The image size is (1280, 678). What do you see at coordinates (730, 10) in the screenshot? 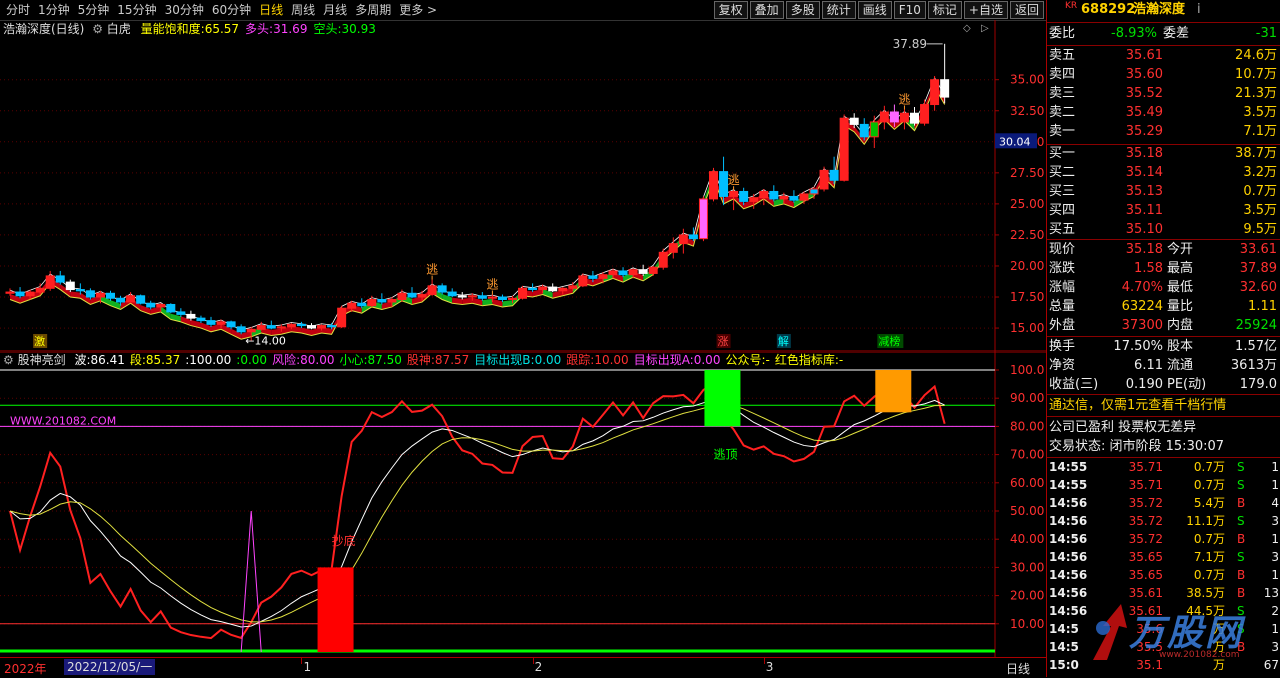
I see `toolbar-button-0: 复权` at bounding box center [730, 10].